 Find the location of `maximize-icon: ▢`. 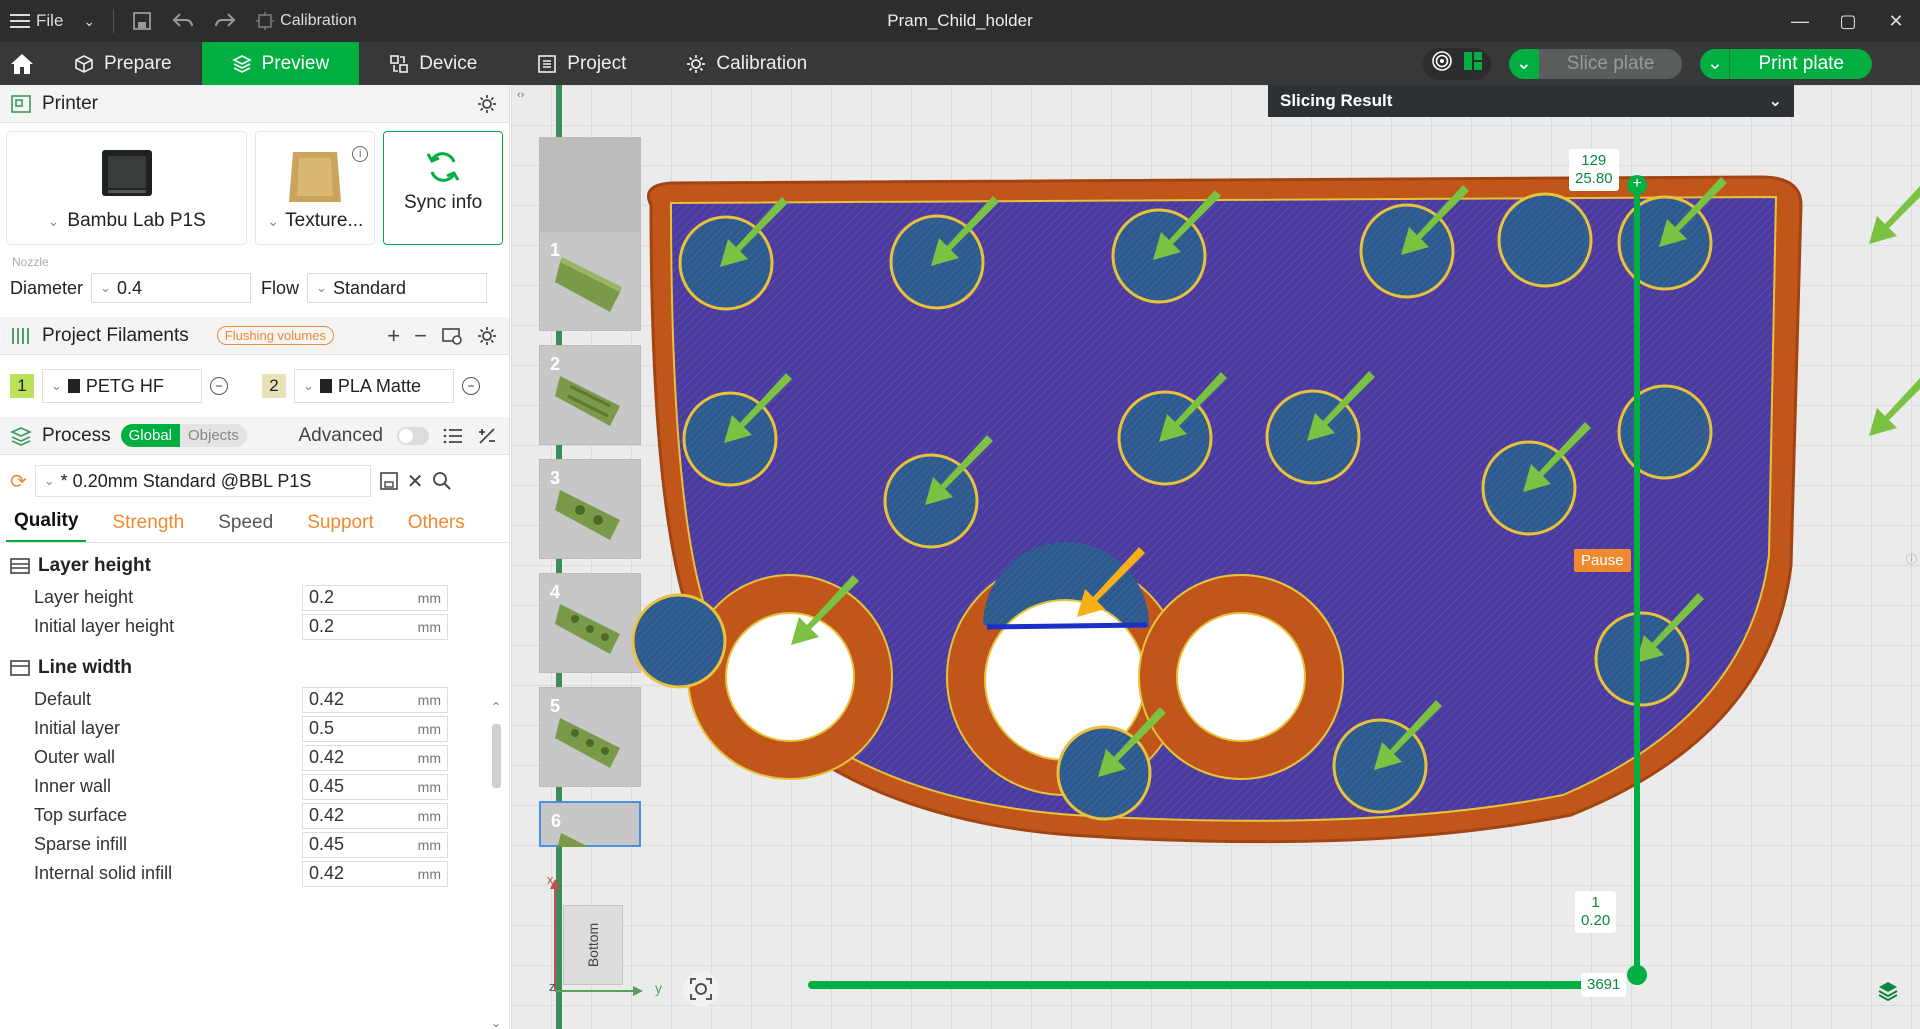

maximize-icon: ▢ is located at coordinates (1848, 21).